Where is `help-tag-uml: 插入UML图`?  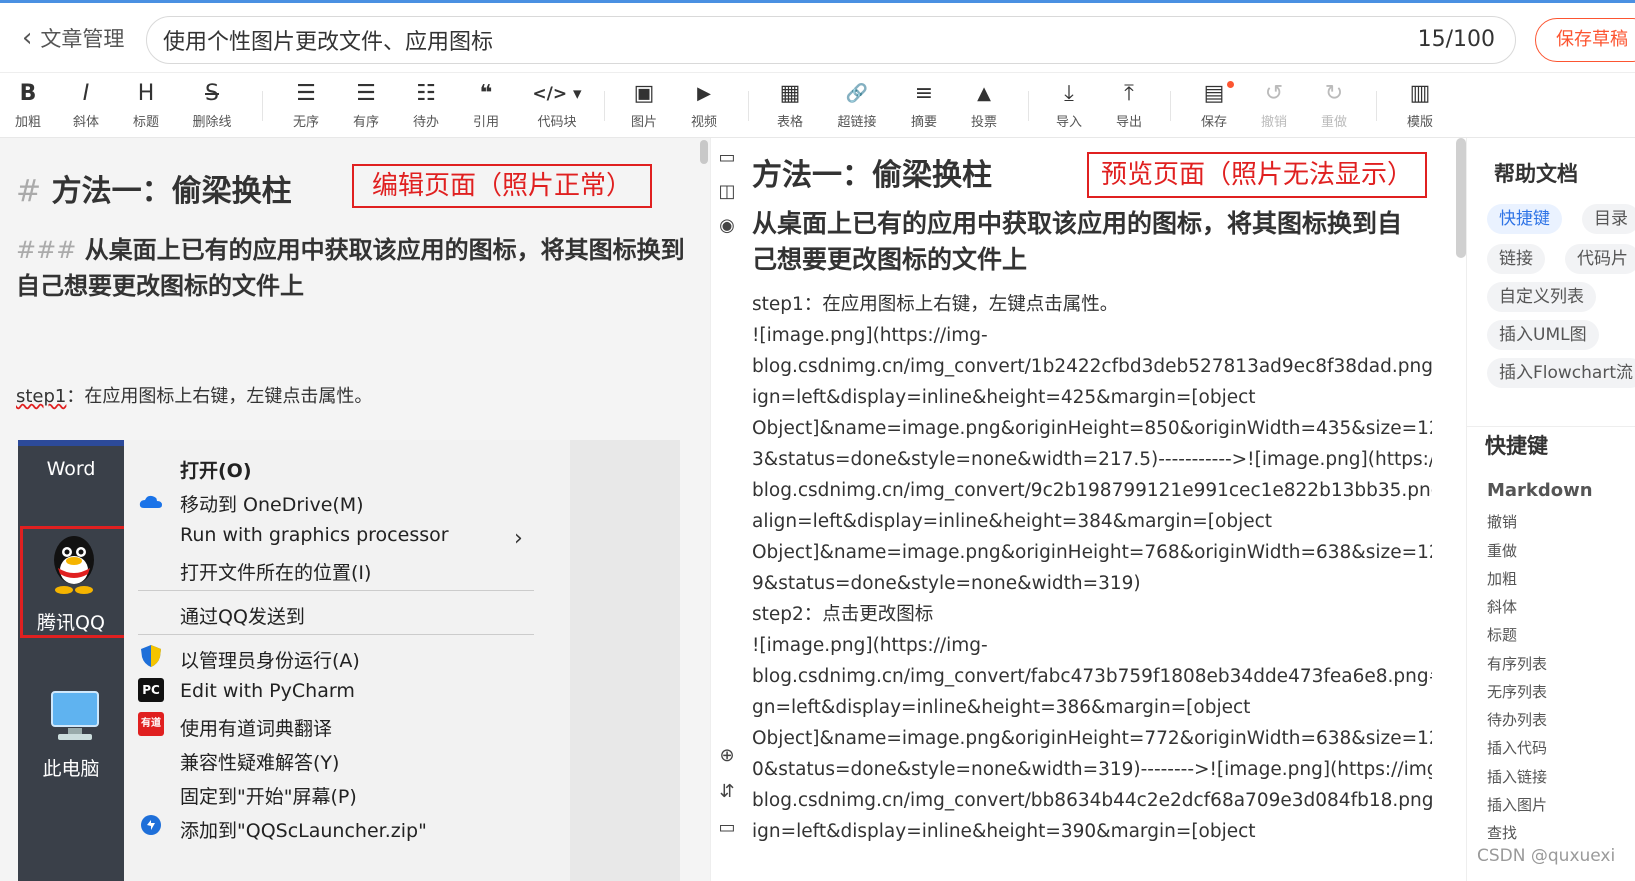 help-tag-uml: 插入UML图 is located at coordinates (1543, 335).